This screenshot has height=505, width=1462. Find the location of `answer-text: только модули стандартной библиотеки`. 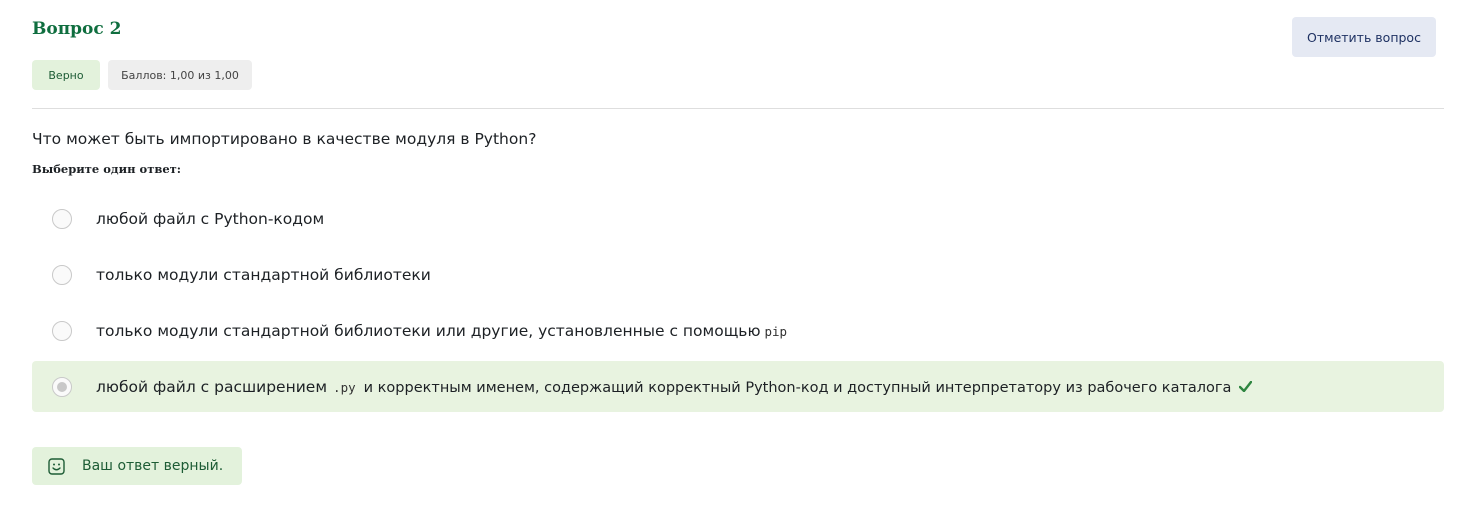

answer-text: только модули стандартной библиотеки is located at coordinates (263, 274).